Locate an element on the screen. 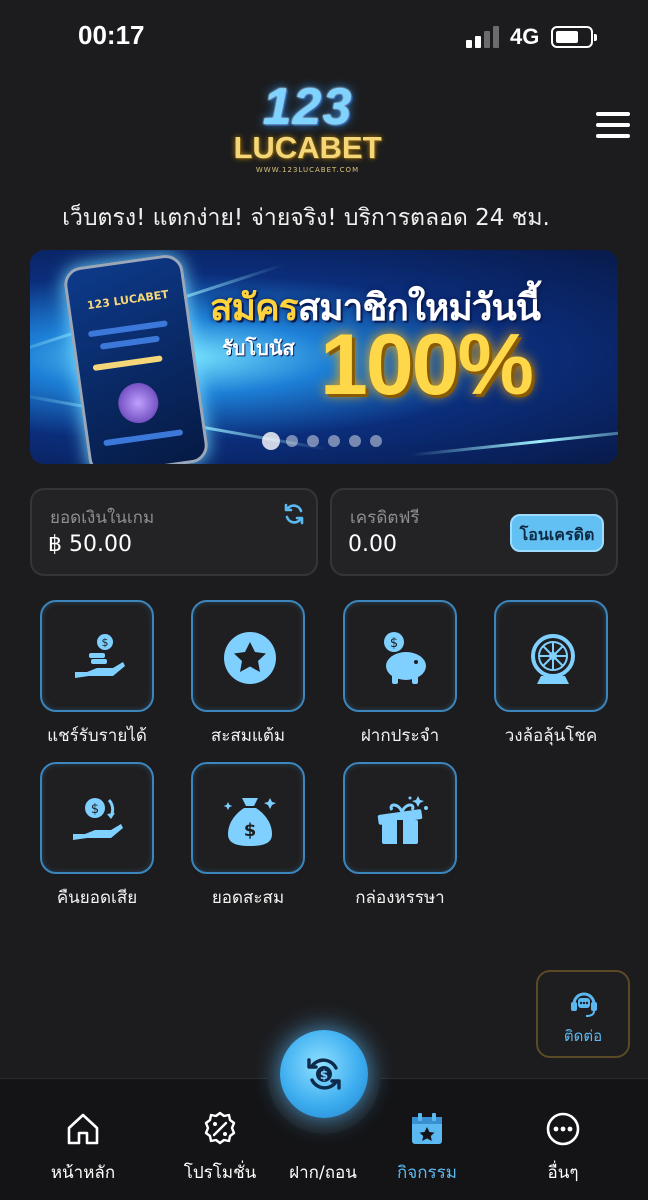 This screenshot has height=1200, width=648. banner-percent: 100% is located at coordinates (427, 365).